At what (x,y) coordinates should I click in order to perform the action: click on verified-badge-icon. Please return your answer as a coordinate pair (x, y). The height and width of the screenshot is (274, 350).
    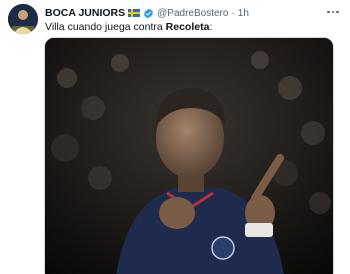
    Looking at the image, I should click on (148, 13).